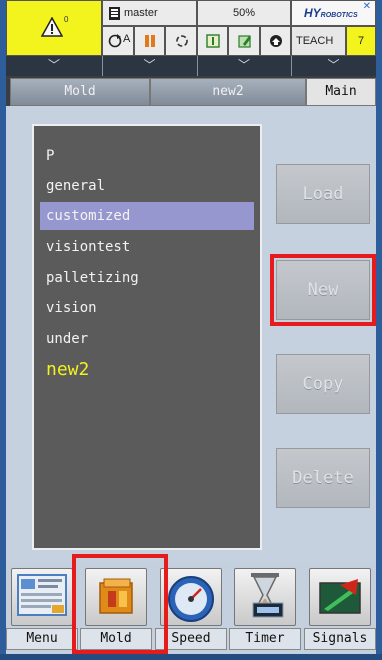  I want to click on brand-suffix: ROBOTICS, so click(339, 15).